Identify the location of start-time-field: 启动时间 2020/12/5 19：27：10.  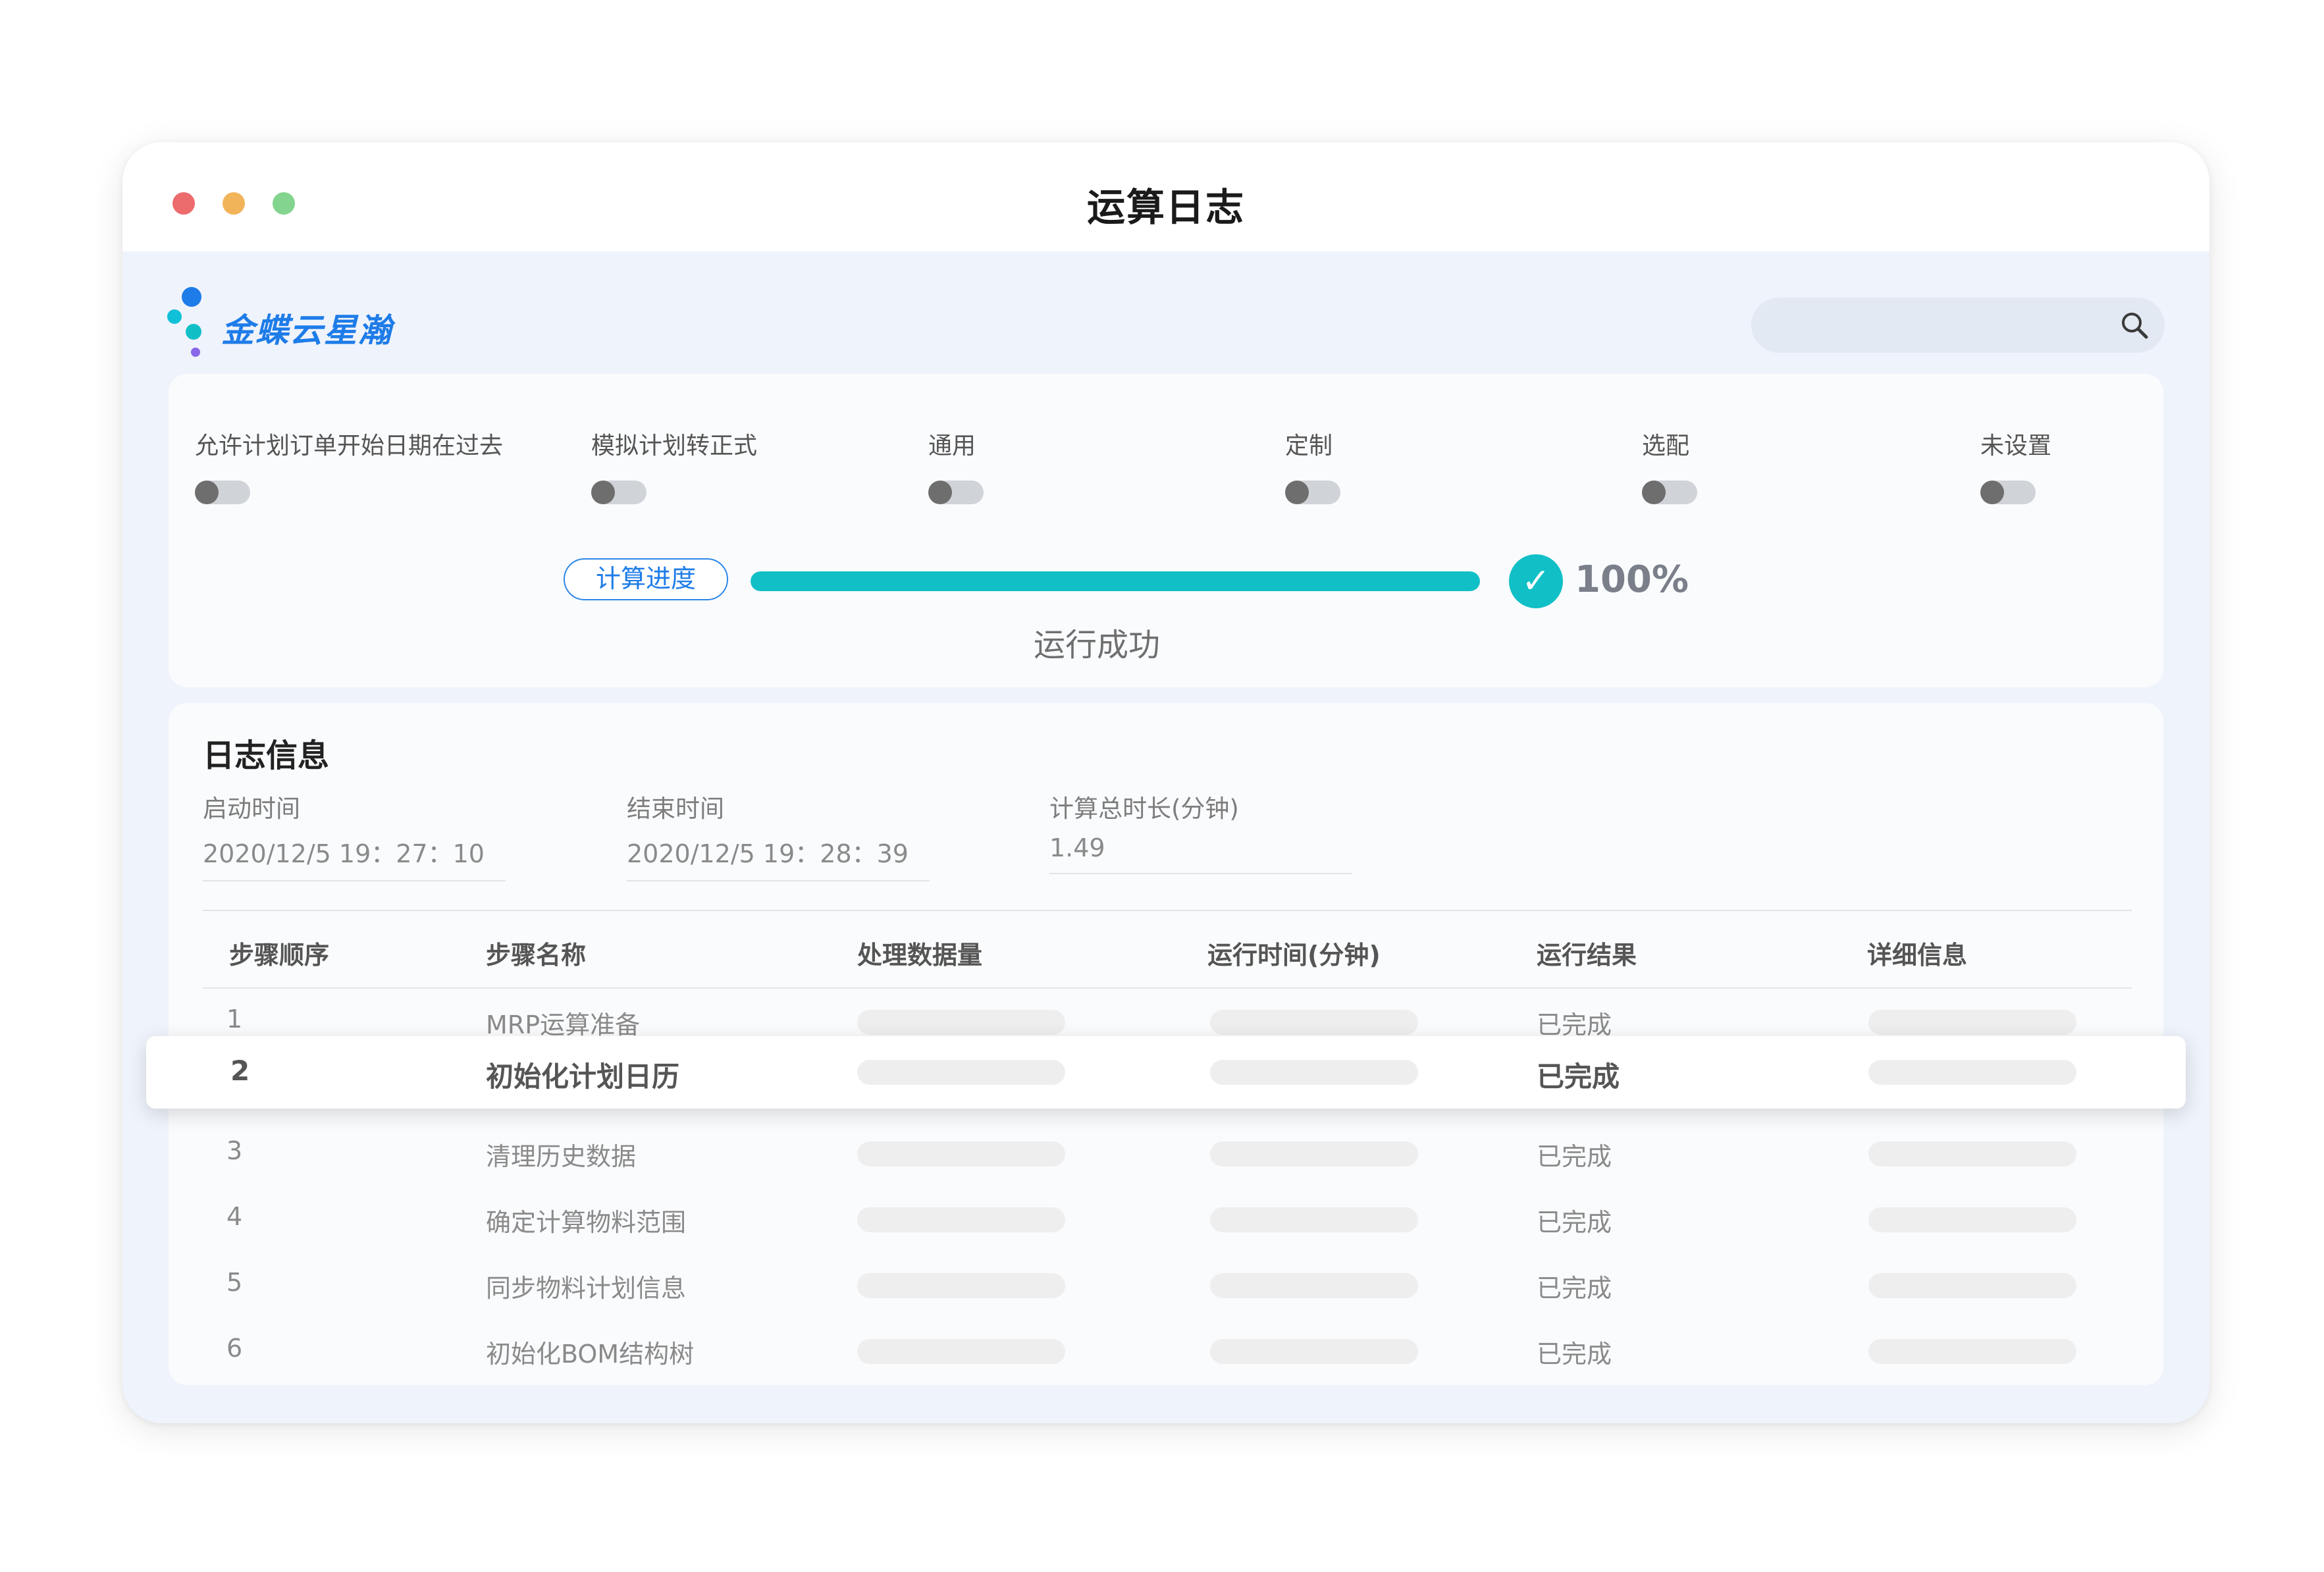
(354, 835).